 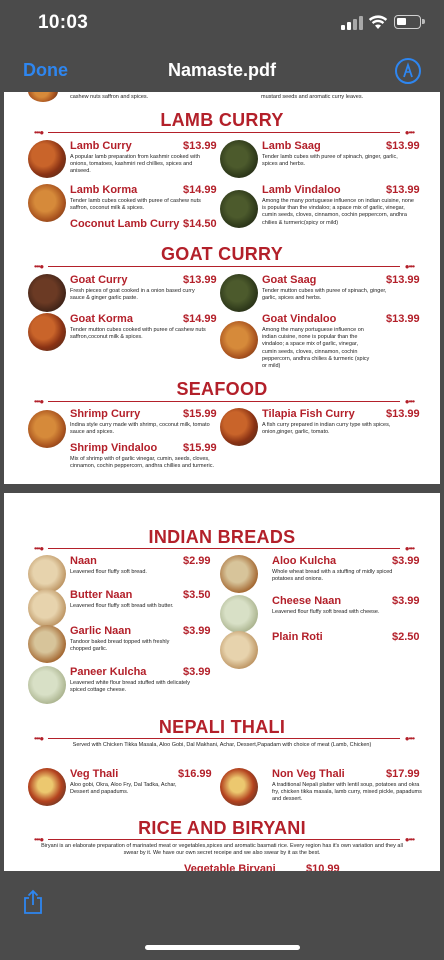 What do you see at coordinates (94, 774) in the screenshot?
I see `dish-name: Veg Thali` at bounding box center [94, 774].